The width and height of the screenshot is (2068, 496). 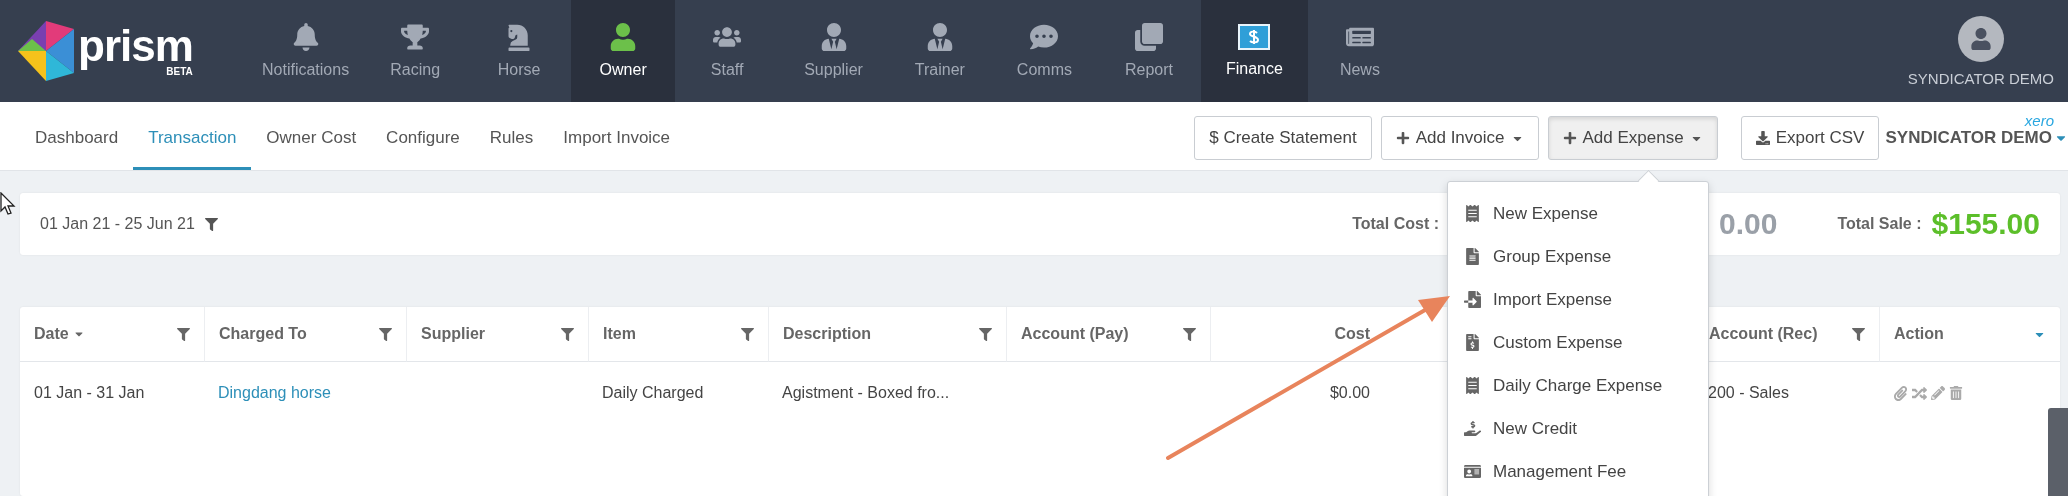 I want to click on column-title: Account (Pay), so click(x=1075, y=334).